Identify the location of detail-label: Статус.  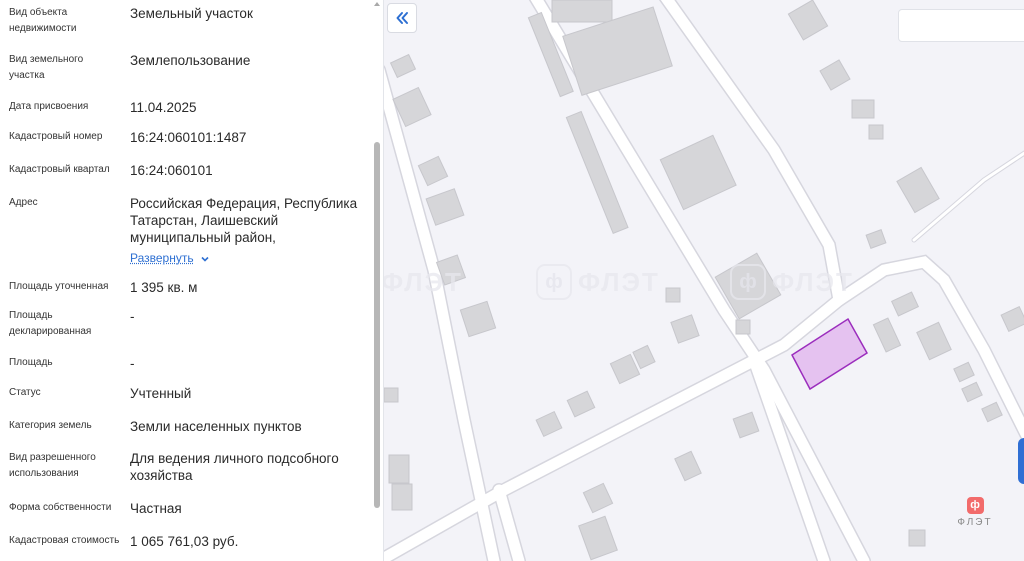
(25, 392).